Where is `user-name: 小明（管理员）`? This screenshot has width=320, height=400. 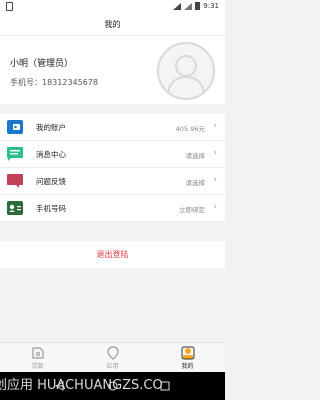 user-name: 小明（管理员） is located at coordinates (42, 64).